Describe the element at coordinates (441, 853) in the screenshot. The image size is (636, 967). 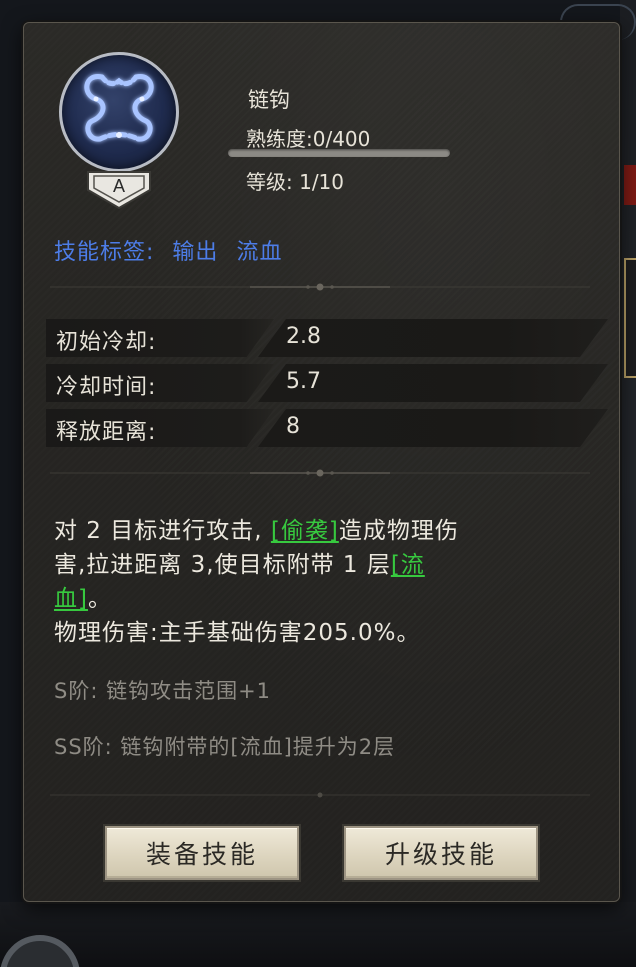
I see `upgrade-skill-button: 升级技能` at that location.